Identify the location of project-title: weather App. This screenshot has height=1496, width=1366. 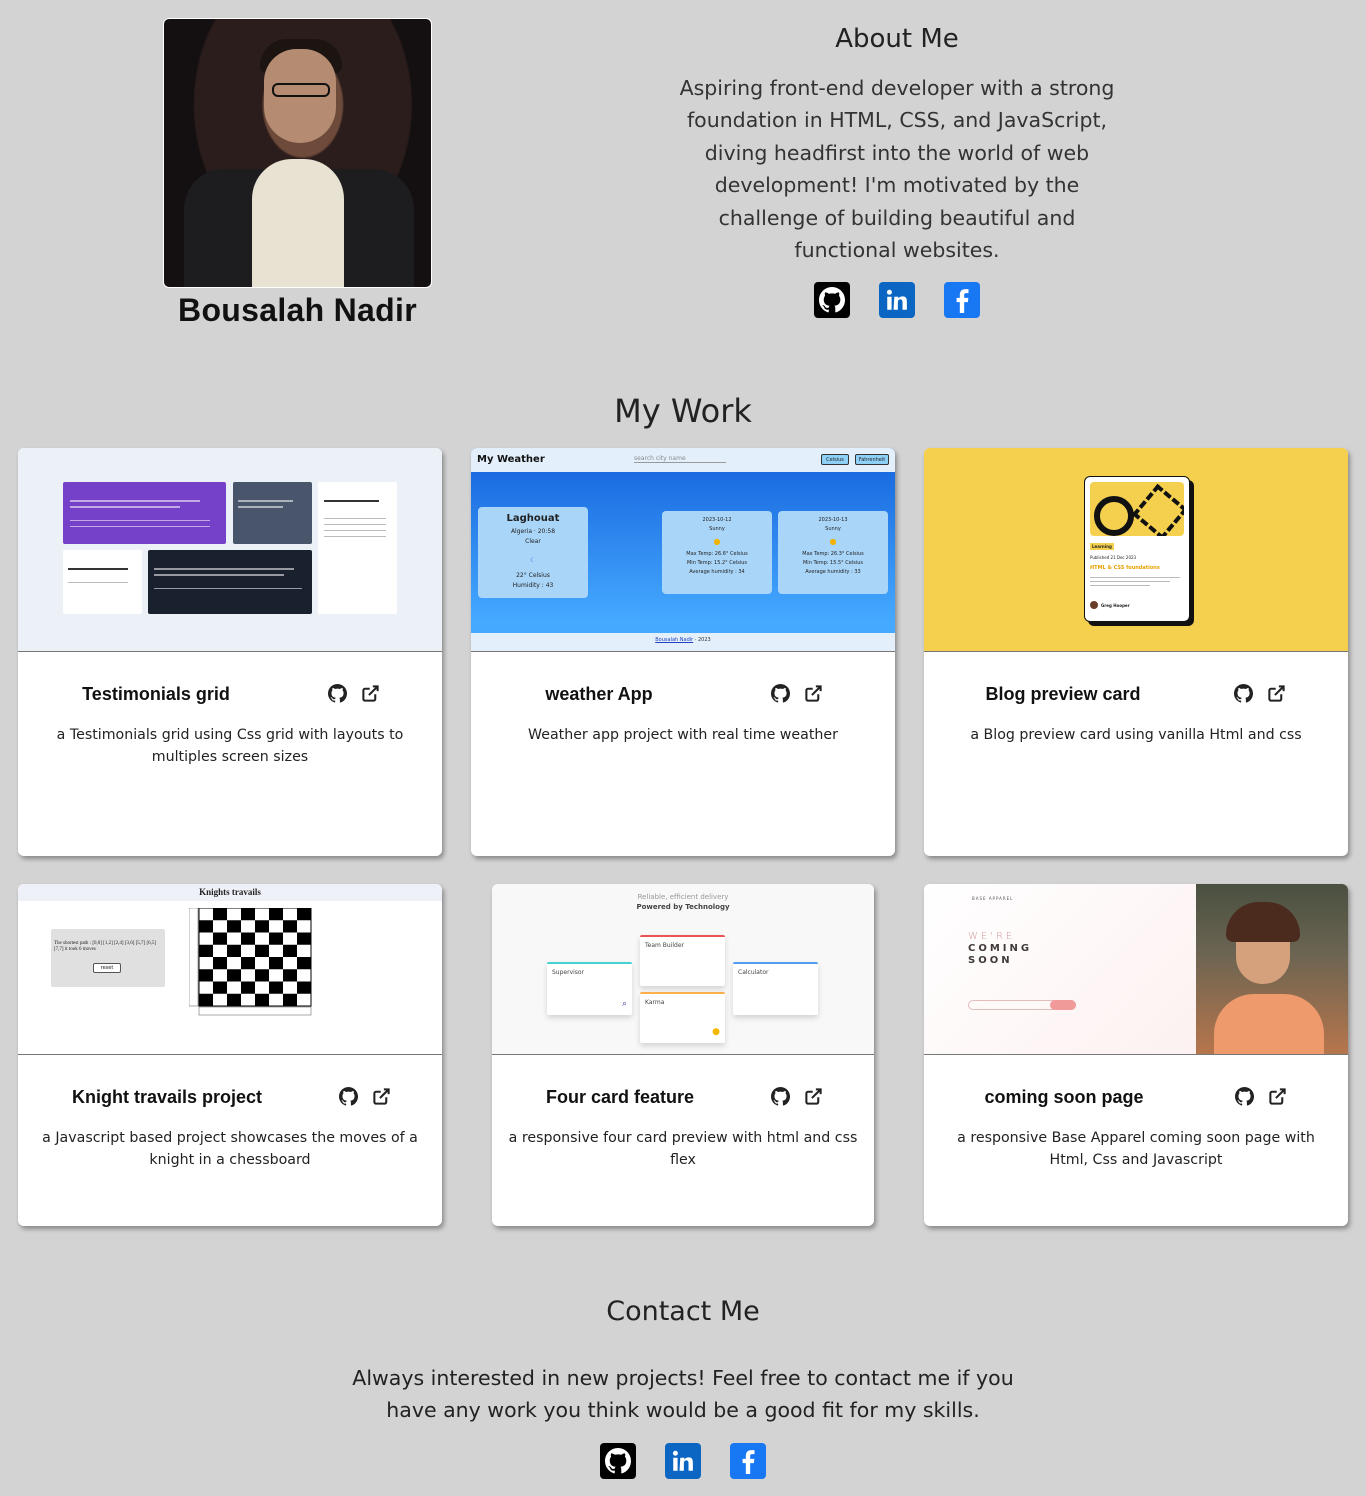
(599, 694).